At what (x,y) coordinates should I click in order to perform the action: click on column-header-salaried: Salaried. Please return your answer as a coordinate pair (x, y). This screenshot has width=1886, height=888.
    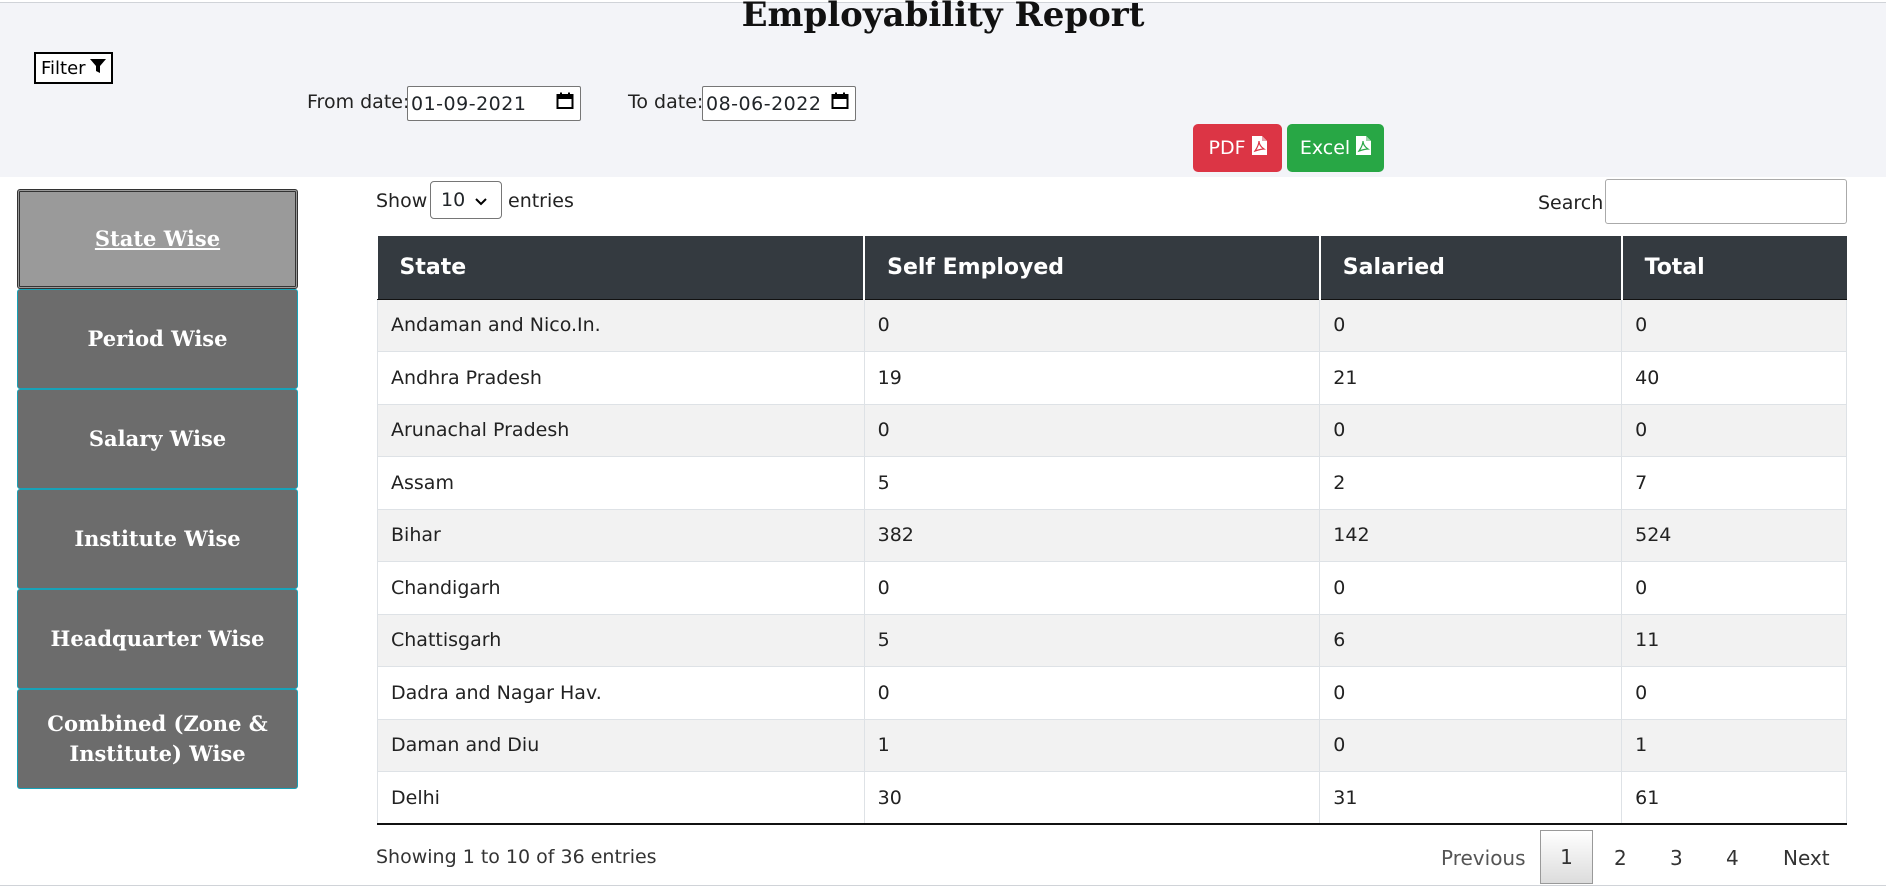
    Looking at the image, I should click on (1471, 268).